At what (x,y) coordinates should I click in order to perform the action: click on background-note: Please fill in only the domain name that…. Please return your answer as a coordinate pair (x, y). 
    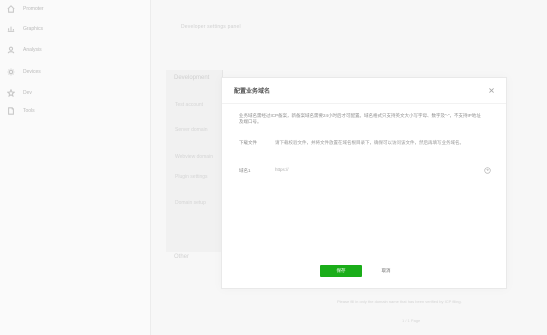
    Looking at the image, I should click on (399, 301).